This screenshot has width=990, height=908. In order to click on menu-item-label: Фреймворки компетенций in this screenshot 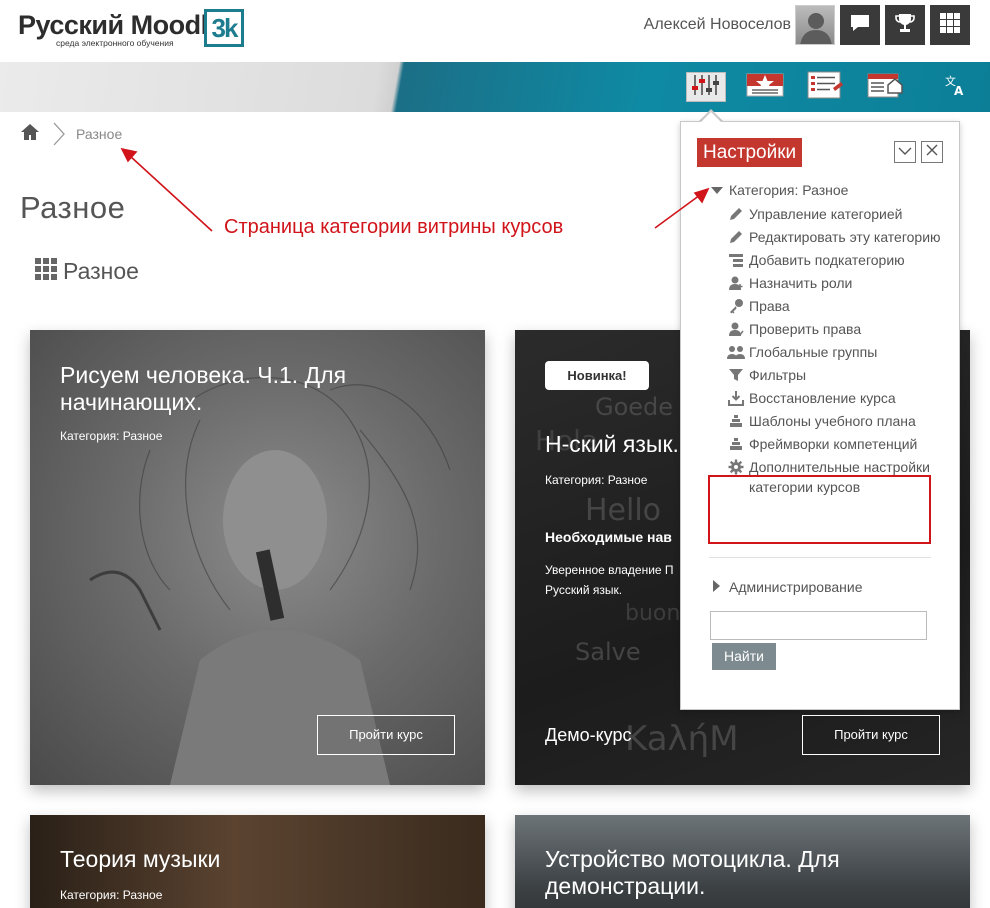, I will do `click(833, 444)`.